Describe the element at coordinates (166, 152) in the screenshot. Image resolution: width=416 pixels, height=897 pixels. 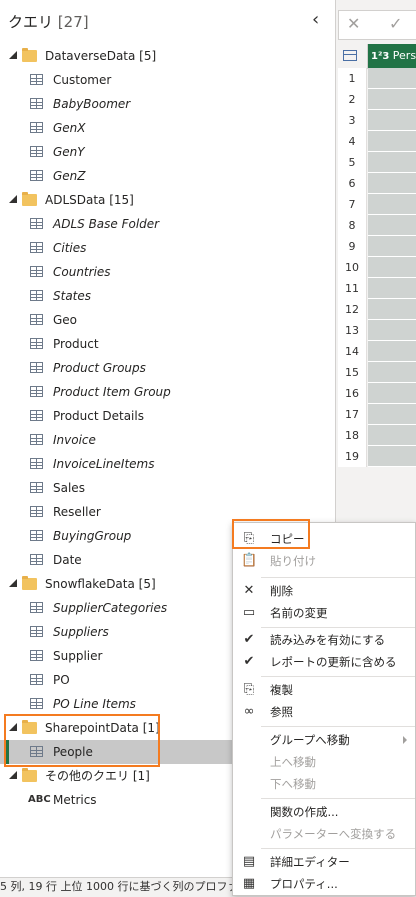
I see `query-item: GenY` at that location.